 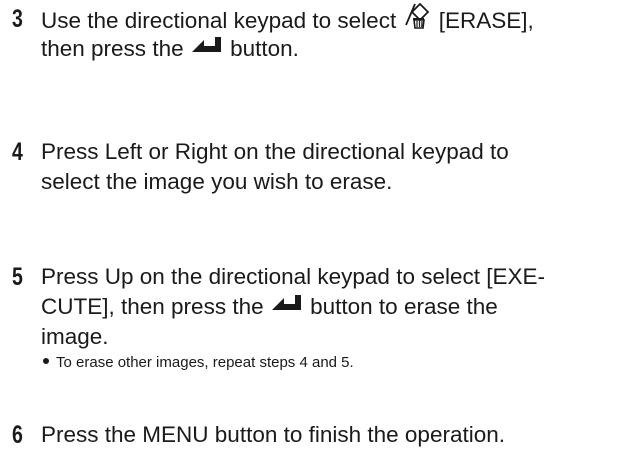 What do you see at coordinates (404, 306) in the screenshot?
I see `step-text-segment: button to erase the` at bounding box center [404, 306].